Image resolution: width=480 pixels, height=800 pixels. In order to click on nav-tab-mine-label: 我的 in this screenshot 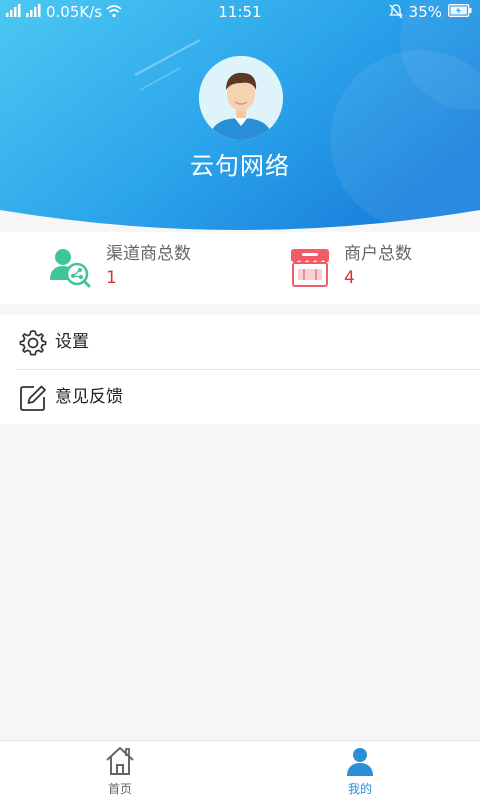, I will do `click(359, 789)`.